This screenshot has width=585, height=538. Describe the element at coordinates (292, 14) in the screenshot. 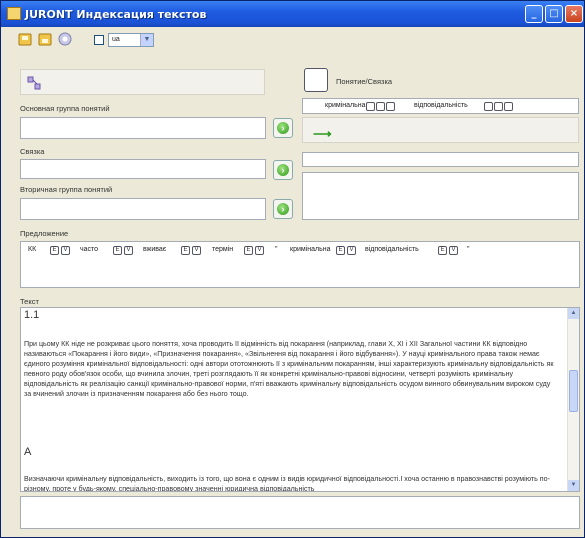

I see `title-bar: JURONT Индексация текстов _ □ ×` at that location.